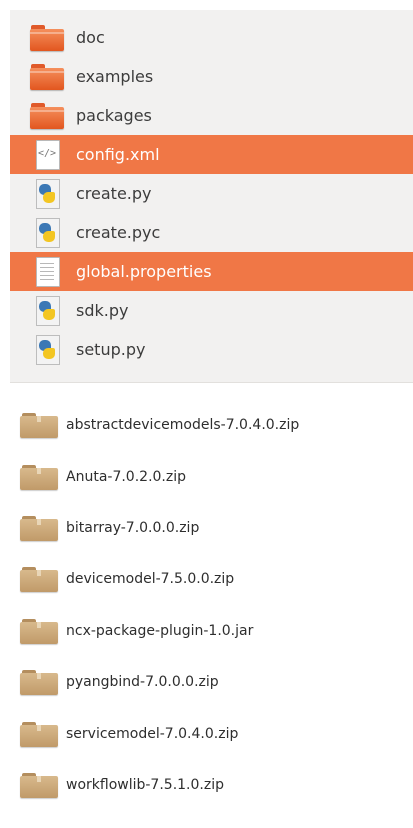  I want to click on archive-name: bitarray-7.0.0.0.zip, so click(133, 528).